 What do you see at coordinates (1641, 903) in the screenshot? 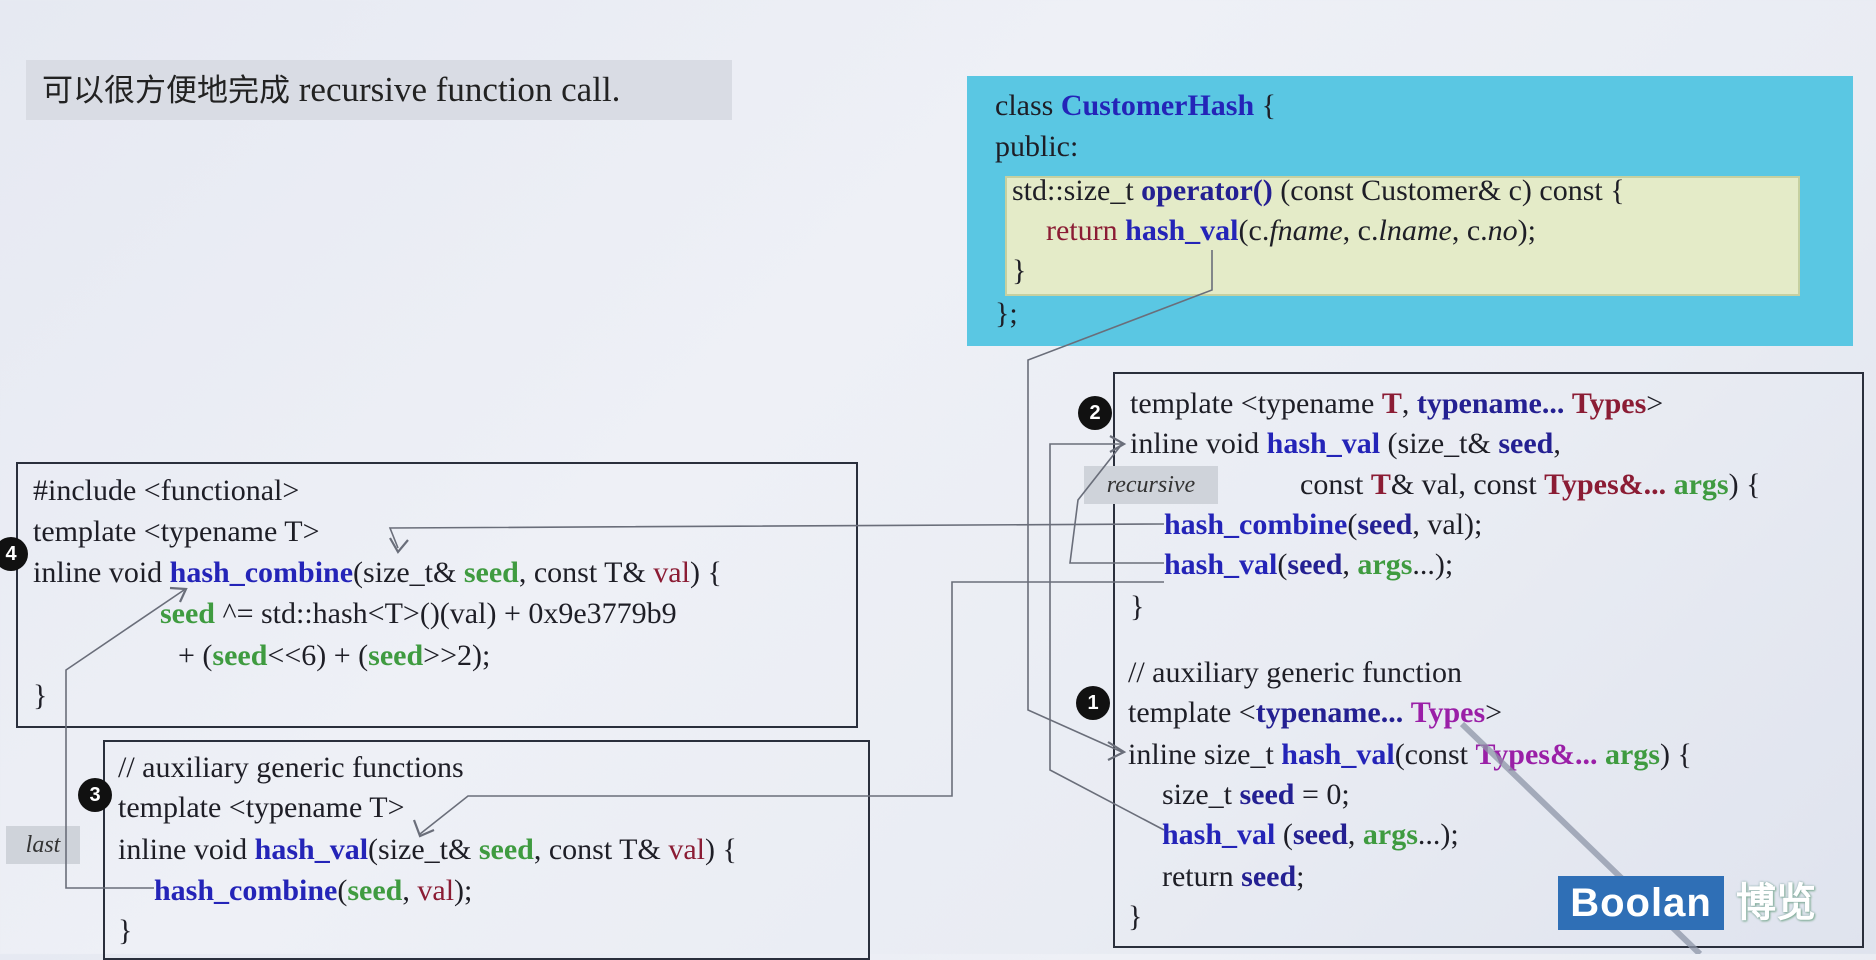
I see `boolan-logo: Boolan` at bounding box center [1641, 903].